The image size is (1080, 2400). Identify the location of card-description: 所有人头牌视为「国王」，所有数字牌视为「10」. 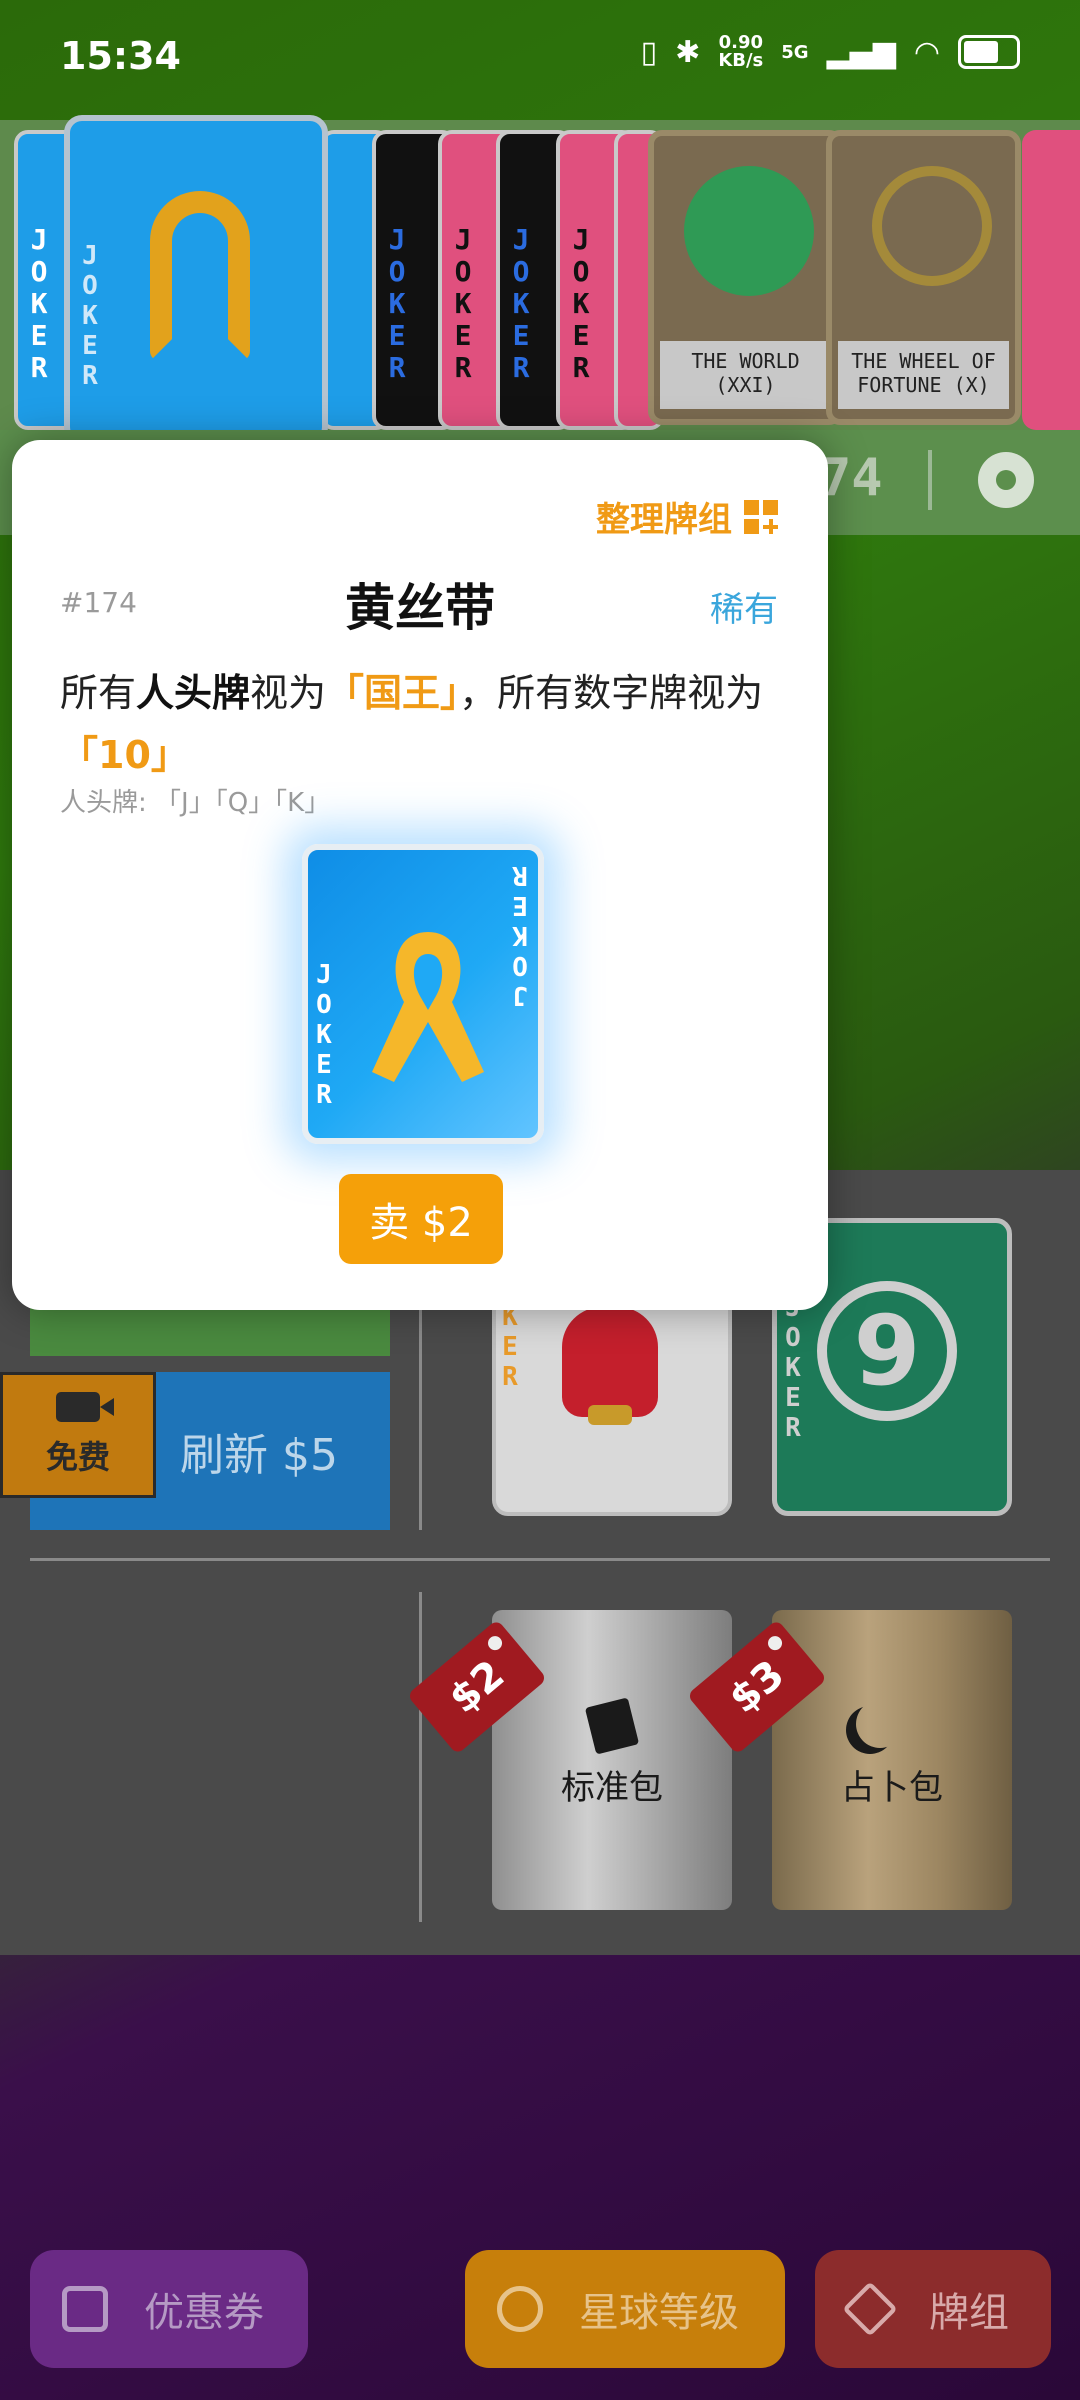
(412, 724).